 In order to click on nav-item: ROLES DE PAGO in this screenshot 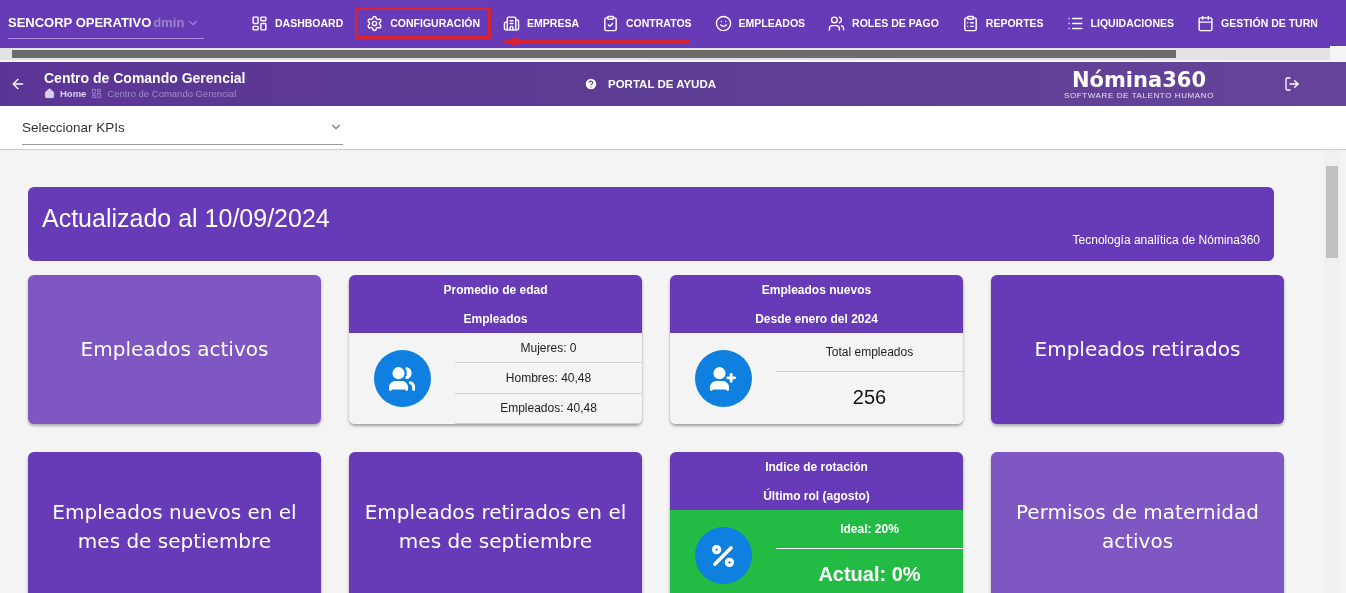, I will do `click(883, 23)`.